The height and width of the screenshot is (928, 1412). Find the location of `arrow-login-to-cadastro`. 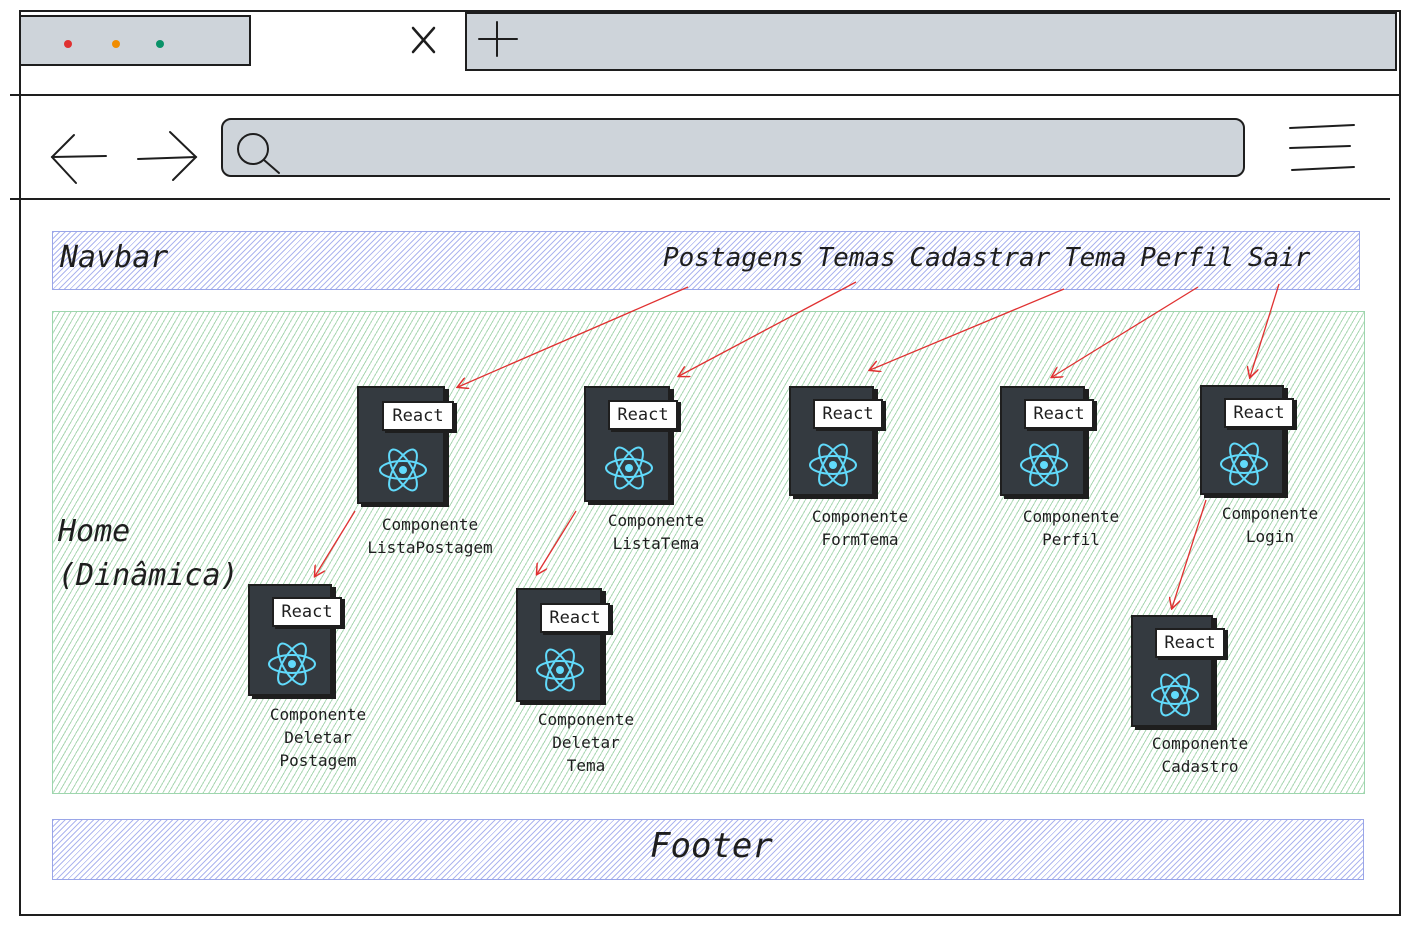

arrow-login-to-cadastro is located at coordinates (1189, 553).